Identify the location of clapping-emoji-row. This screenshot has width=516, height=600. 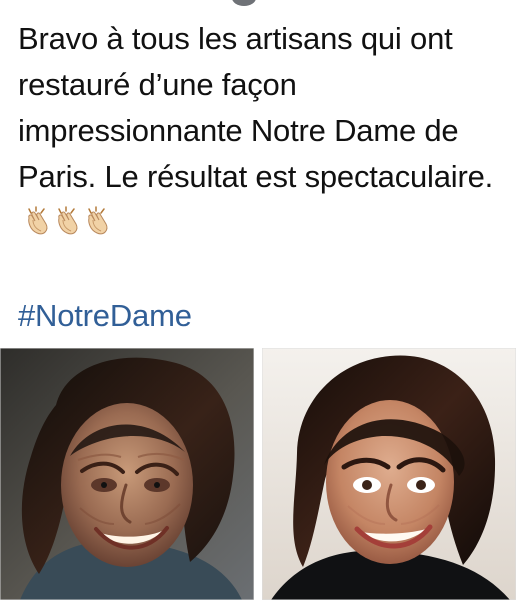
(68, 219).